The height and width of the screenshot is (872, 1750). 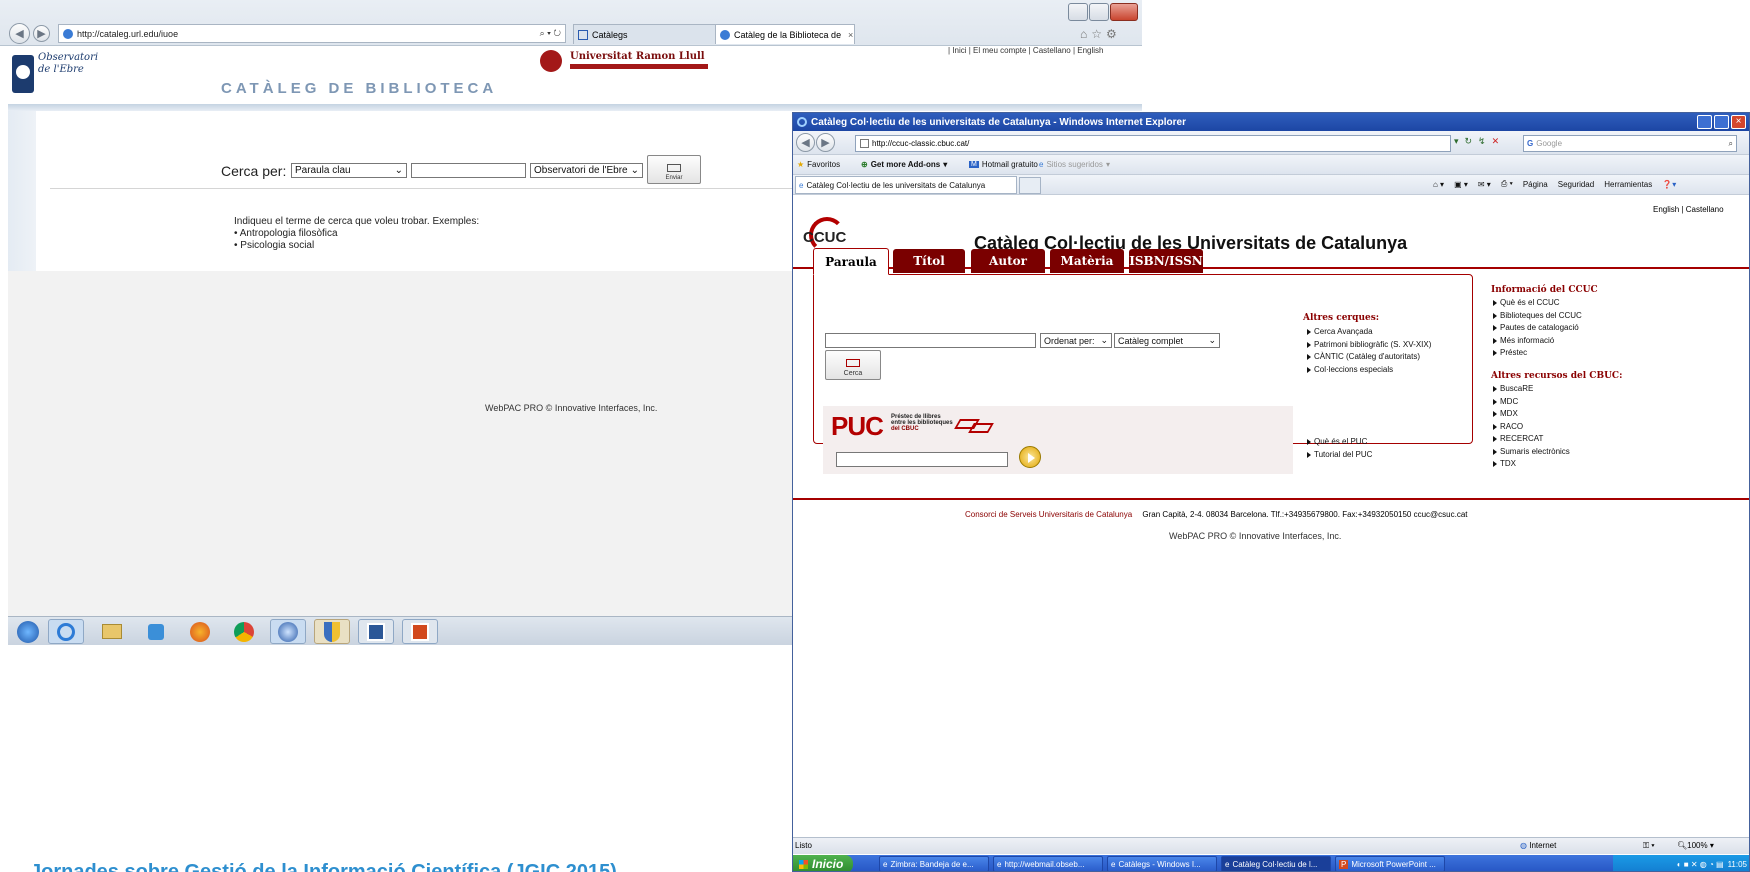 What do you see at coordinates (1369, 357) in the screenshot?
I see `other-search-link: CÀNTIC (Catàleg d'autoritats)` at bounding box center [1369, 357].